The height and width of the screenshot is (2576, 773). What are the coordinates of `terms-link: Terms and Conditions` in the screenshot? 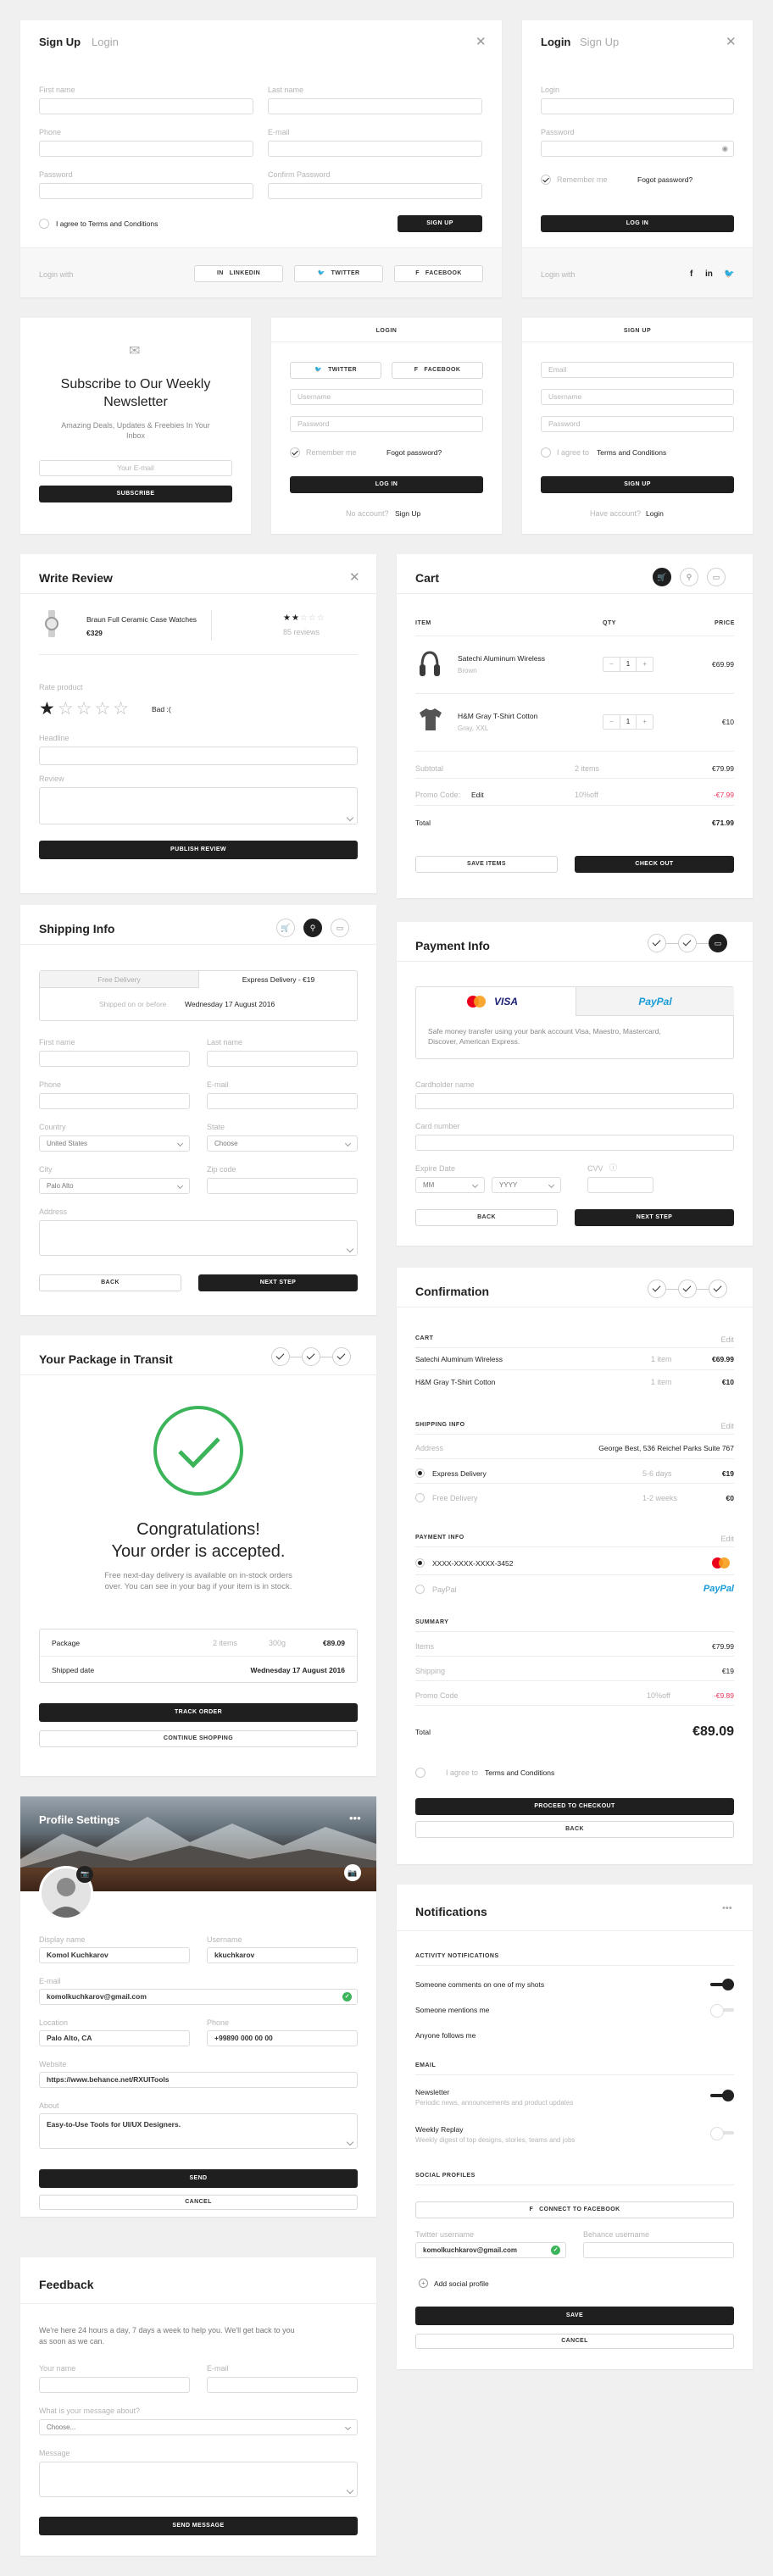 It's located at (631, 452).